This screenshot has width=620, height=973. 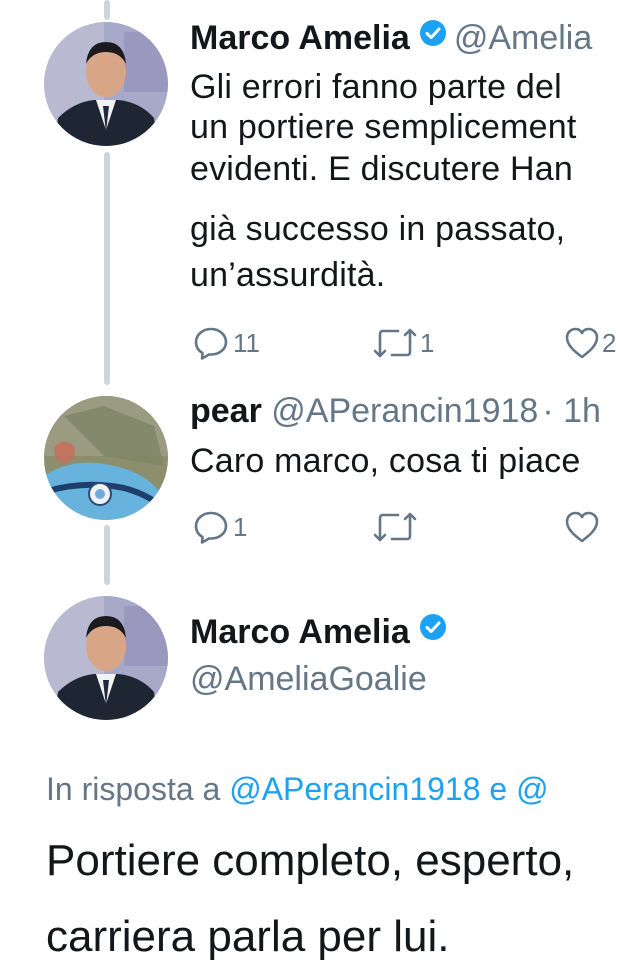 What do you see at coordinates (106, 658) in the screenshot?
I see `avatar-marco-amelia-main` at bounding box center [106, 658].